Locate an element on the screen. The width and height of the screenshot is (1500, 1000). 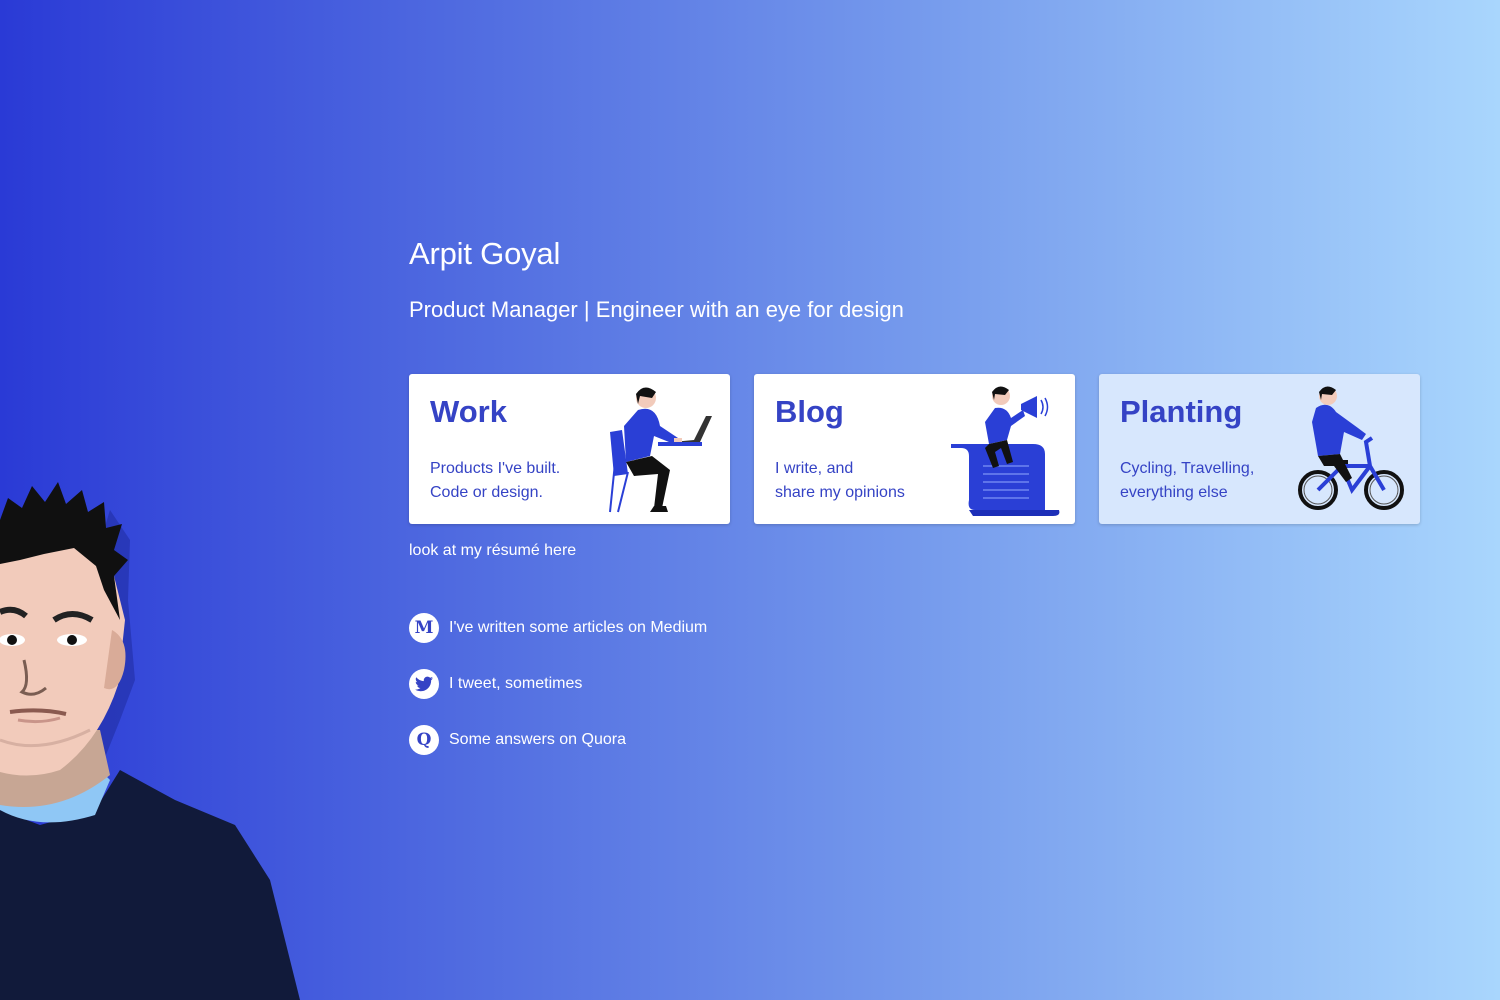
person-on-bicycle-illustration is located at coordinates (1351, 448).